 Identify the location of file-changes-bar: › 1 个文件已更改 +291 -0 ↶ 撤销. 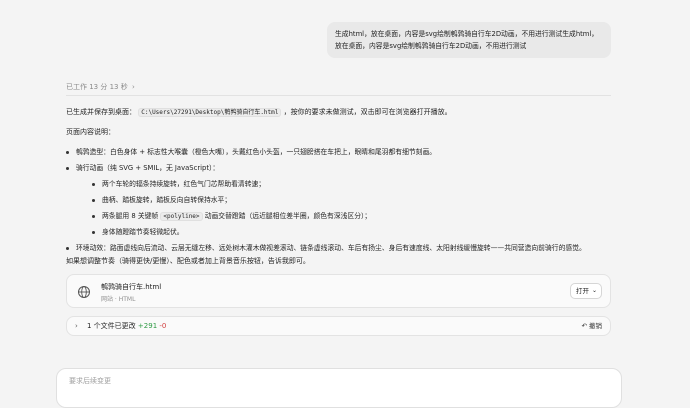
(338, 326).